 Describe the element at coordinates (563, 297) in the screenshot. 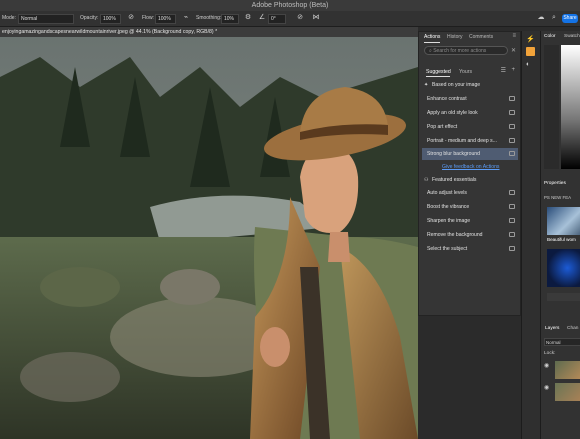

I see `feature-scroll-area` at that location.